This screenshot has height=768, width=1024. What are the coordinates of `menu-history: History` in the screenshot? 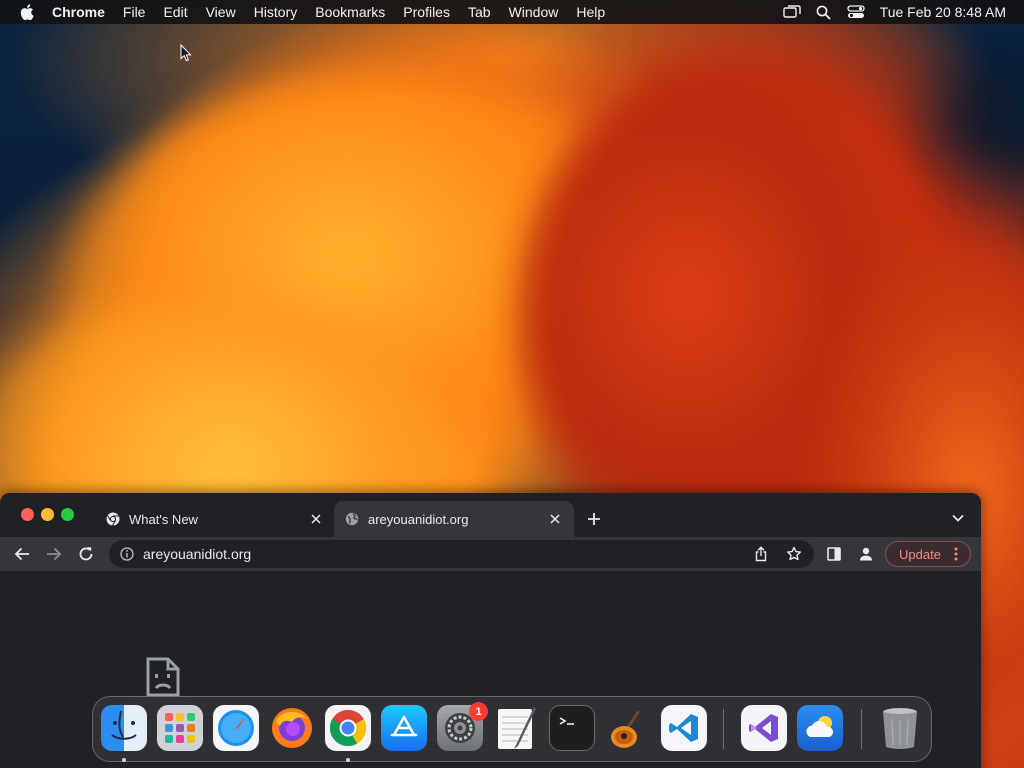 It's located at (276, 12).